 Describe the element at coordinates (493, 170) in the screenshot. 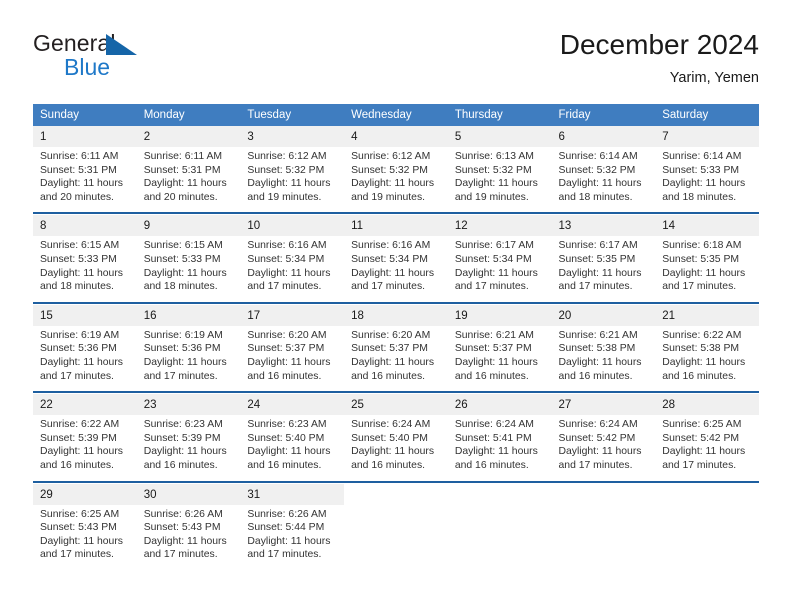

I see `sunset-text: Sunset: 5:32 PM` at that location.